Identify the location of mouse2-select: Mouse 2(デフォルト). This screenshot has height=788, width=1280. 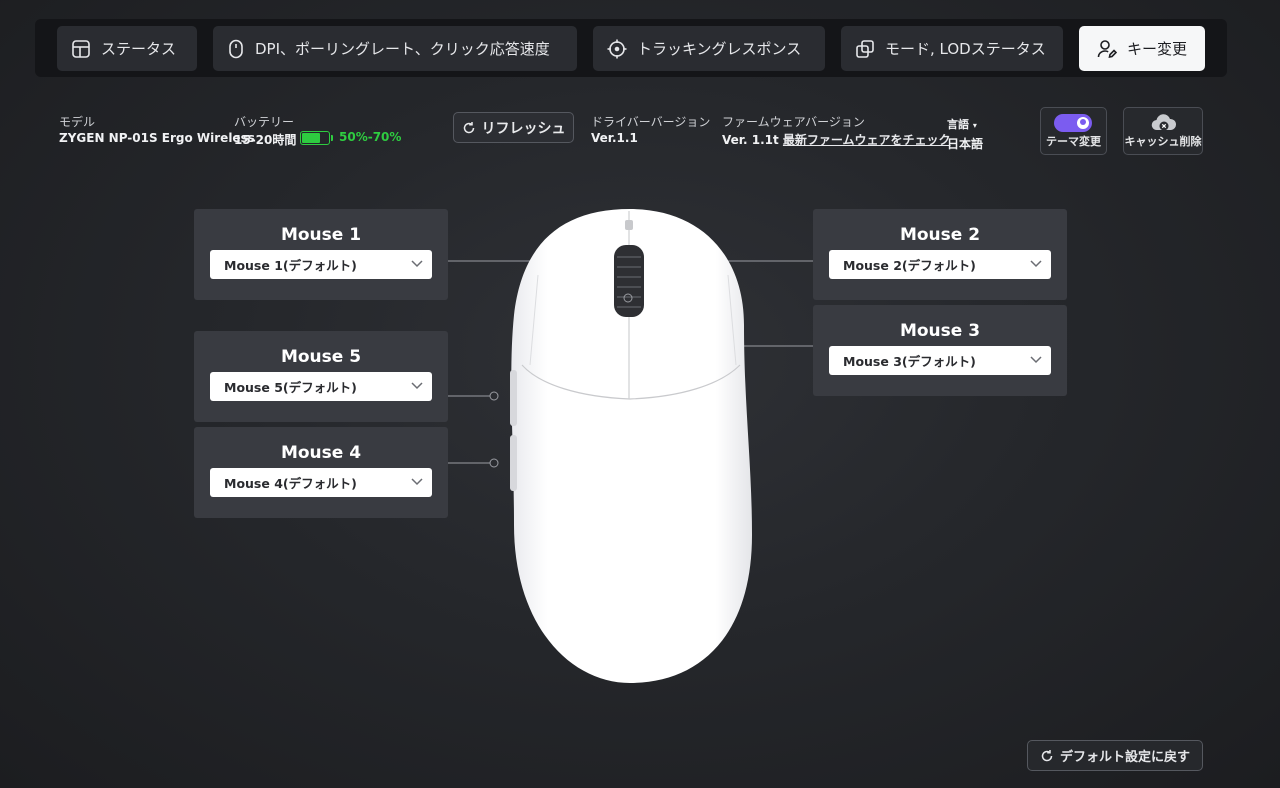
(940, 264).